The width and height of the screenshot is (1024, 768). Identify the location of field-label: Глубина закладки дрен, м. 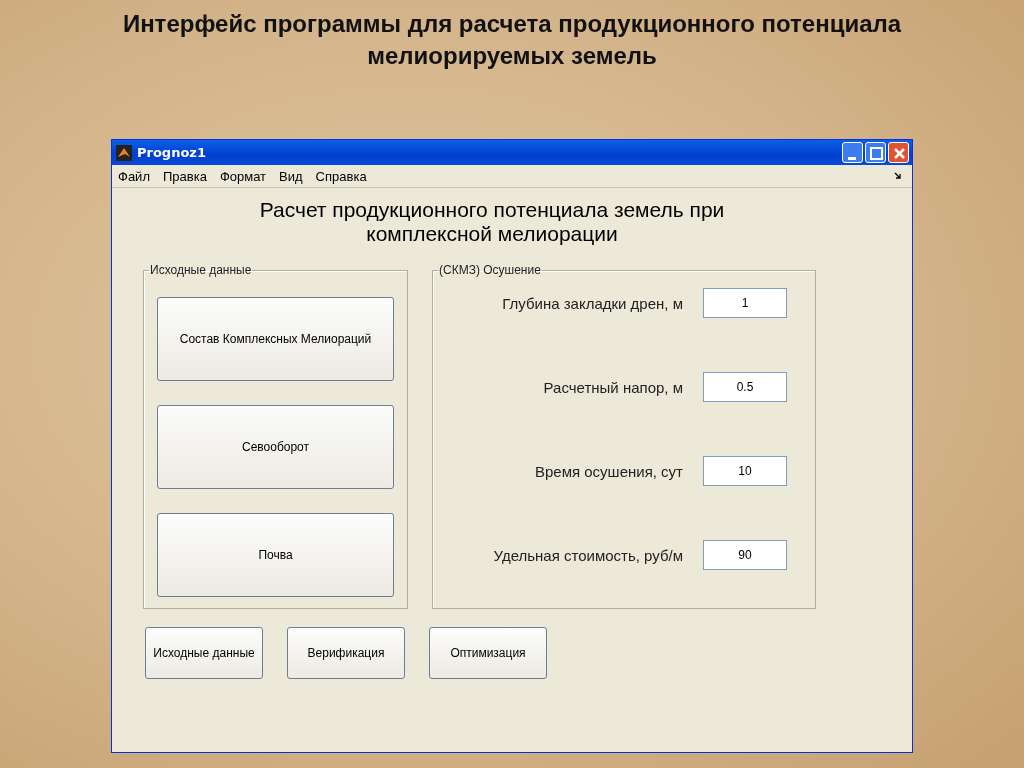
(592, 303).